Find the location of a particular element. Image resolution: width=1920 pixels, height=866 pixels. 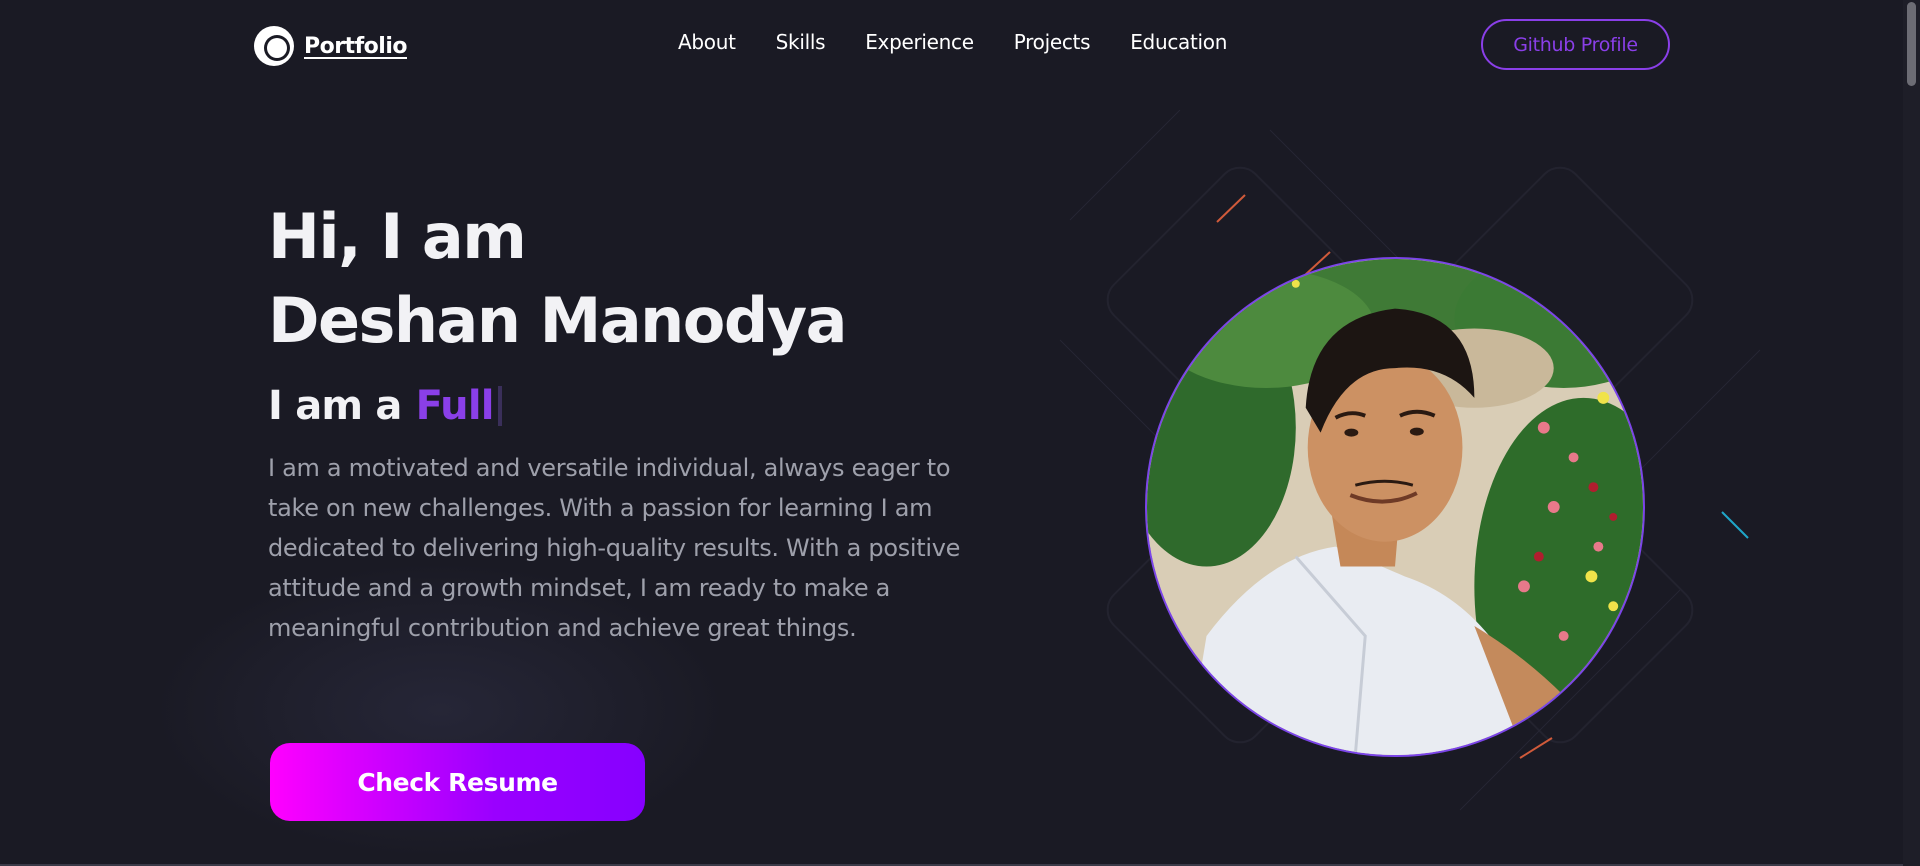

role-prefix: I am a is located at coordinates (335, 406).